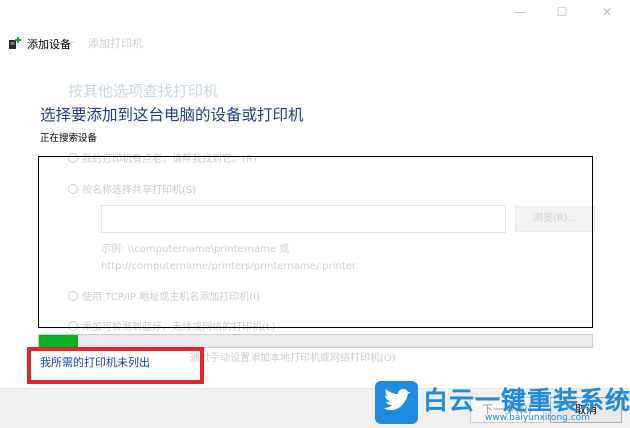 This screenshot has width=630, height=428. What do you see at coordinates (607, 12) in the screenshot?
I see `close-button: ✕` at bounding box center [607, 12].